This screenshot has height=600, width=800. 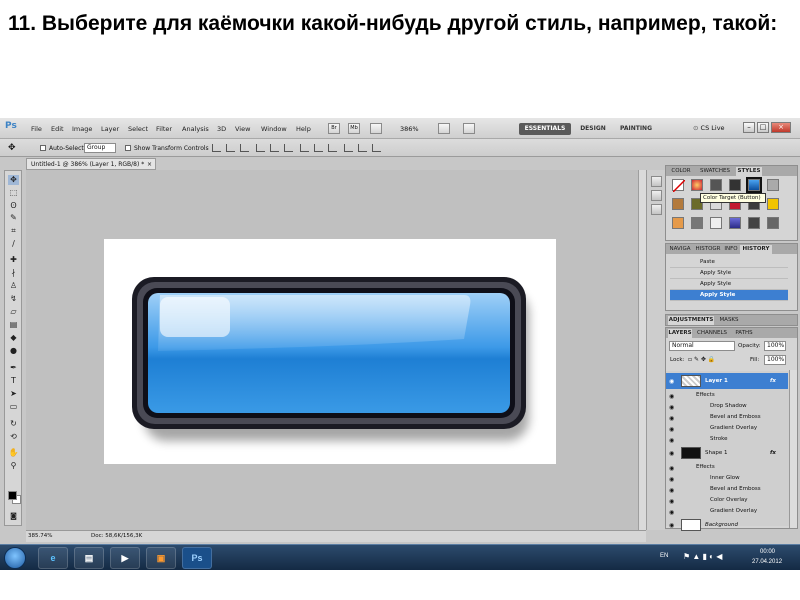 I want to click on explorer-icon: ▤, so click(x=89, y=558).